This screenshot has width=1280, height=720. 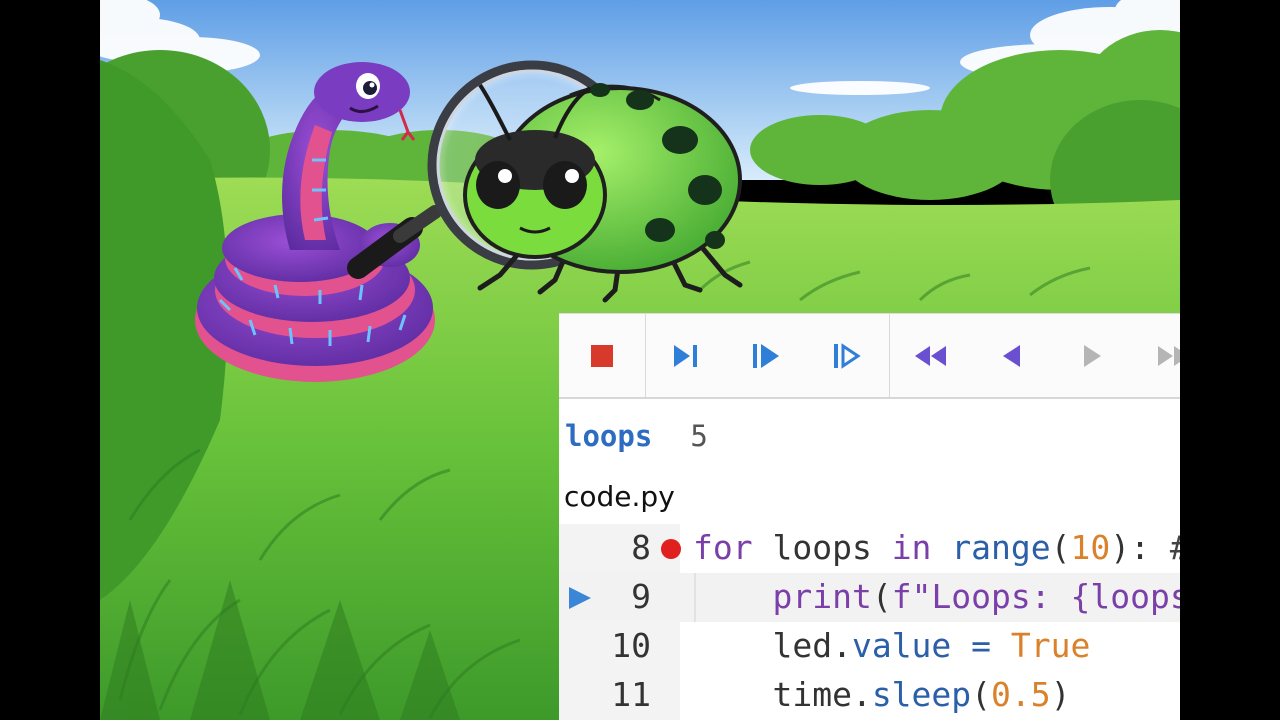 I want to click on variable-value: 5, so click(x=699, y=436).